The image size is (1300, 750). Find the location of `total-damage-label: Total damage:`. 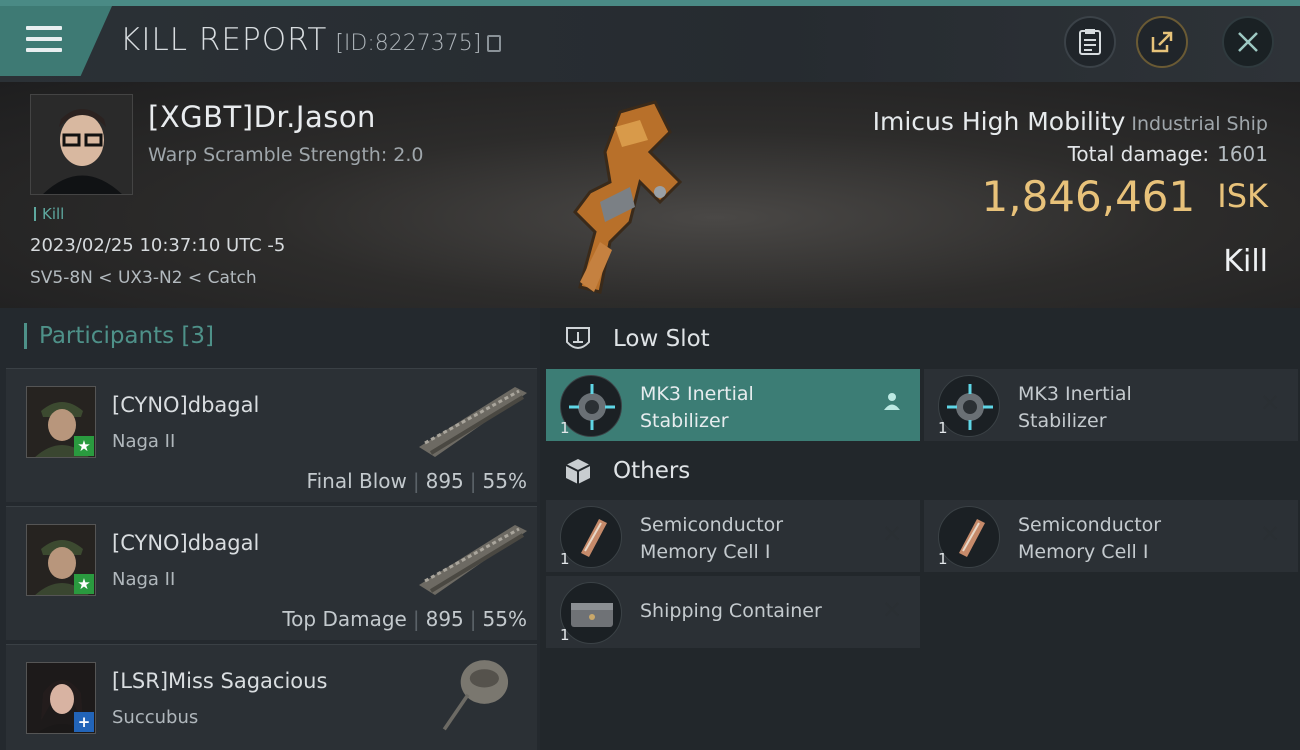

total-damage-label: Total damage: is located at coordinates (1138, 154).